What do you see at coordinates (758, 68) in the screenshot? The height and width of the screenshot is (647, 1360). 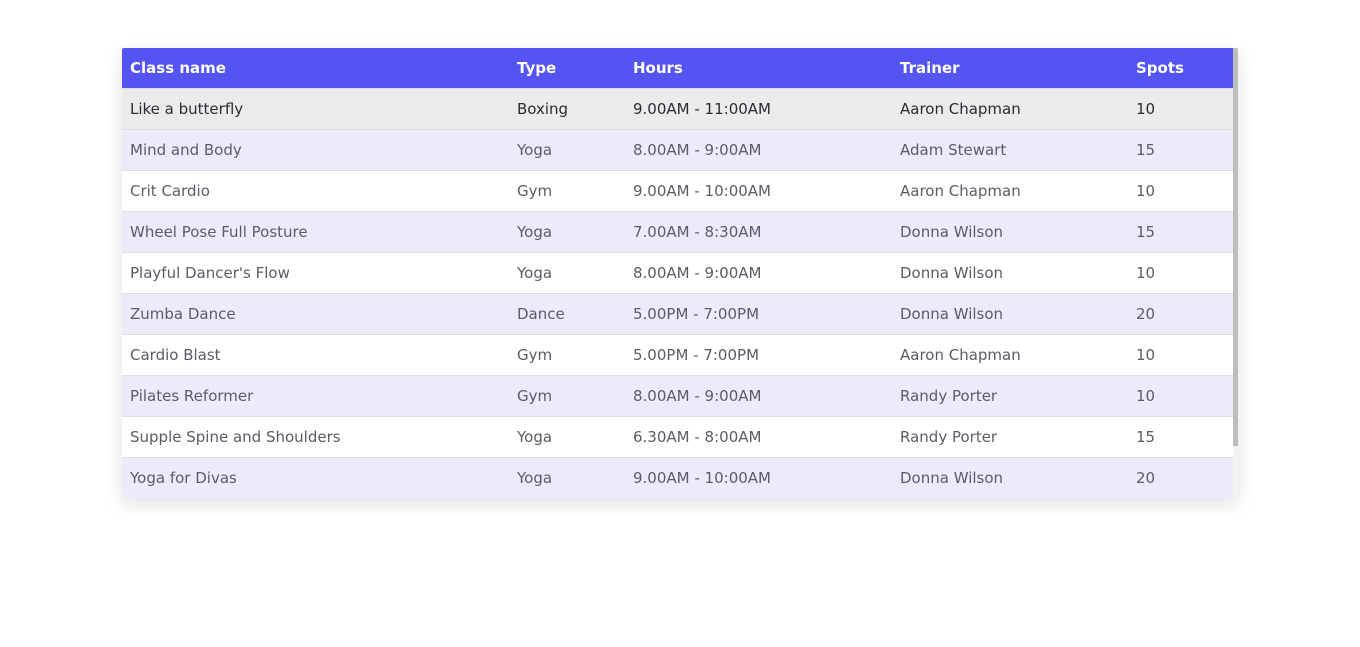 I see `column-header-hours: Hours` at bounding box center [758, 68].